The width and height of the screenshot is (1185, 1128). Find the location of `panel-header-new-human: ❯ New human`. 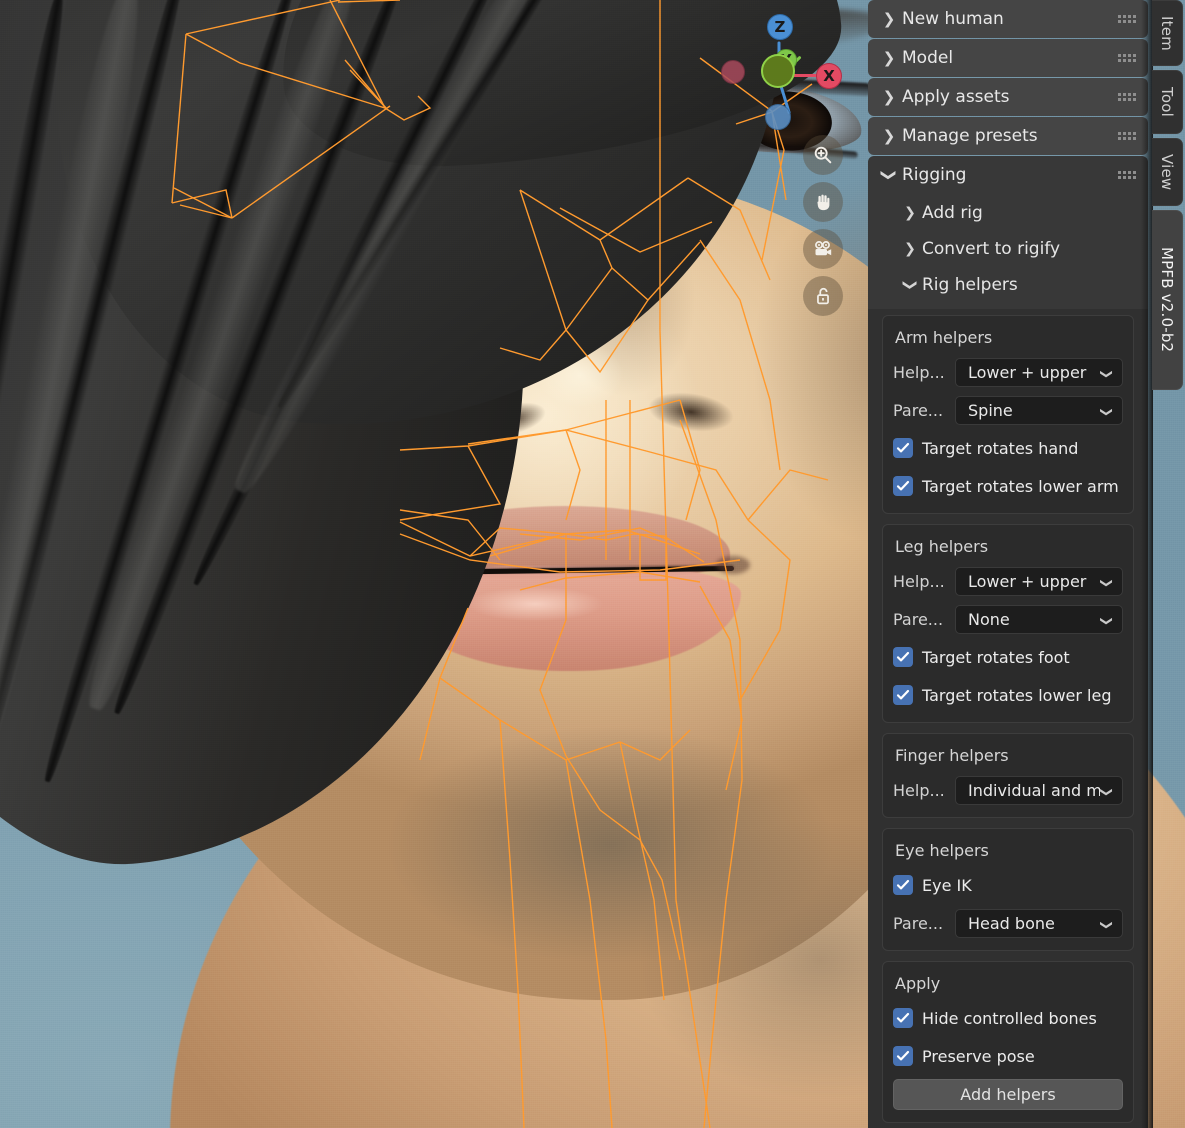

panel-header-new-human: ❯ New human is located at coordinates (1008, 19).